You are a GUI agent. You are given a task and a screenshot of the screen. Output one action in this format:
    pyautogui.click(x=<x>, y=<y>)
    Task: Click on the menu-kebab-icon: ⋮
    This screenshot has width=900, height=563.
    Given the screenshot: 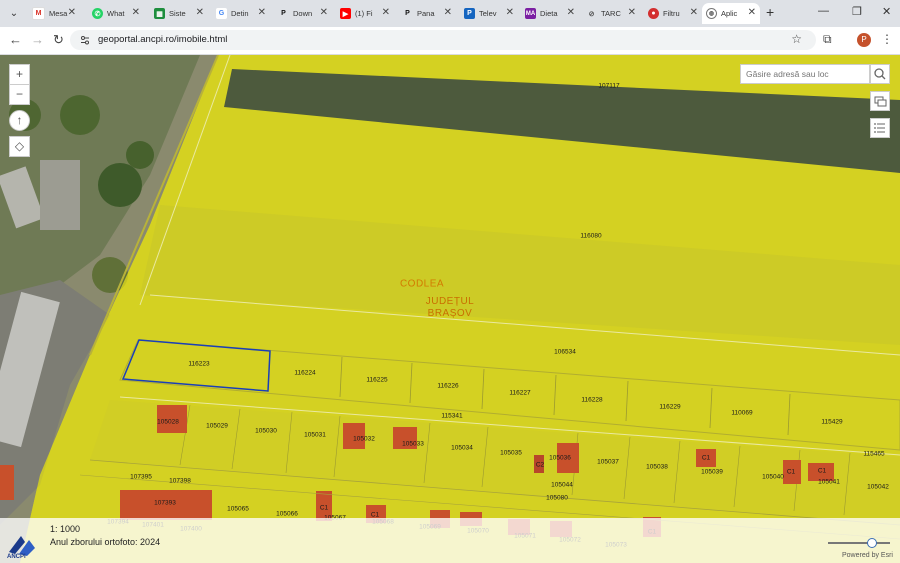 What is the action you would take?
    pyautogui.click(x=887, y=39)
    